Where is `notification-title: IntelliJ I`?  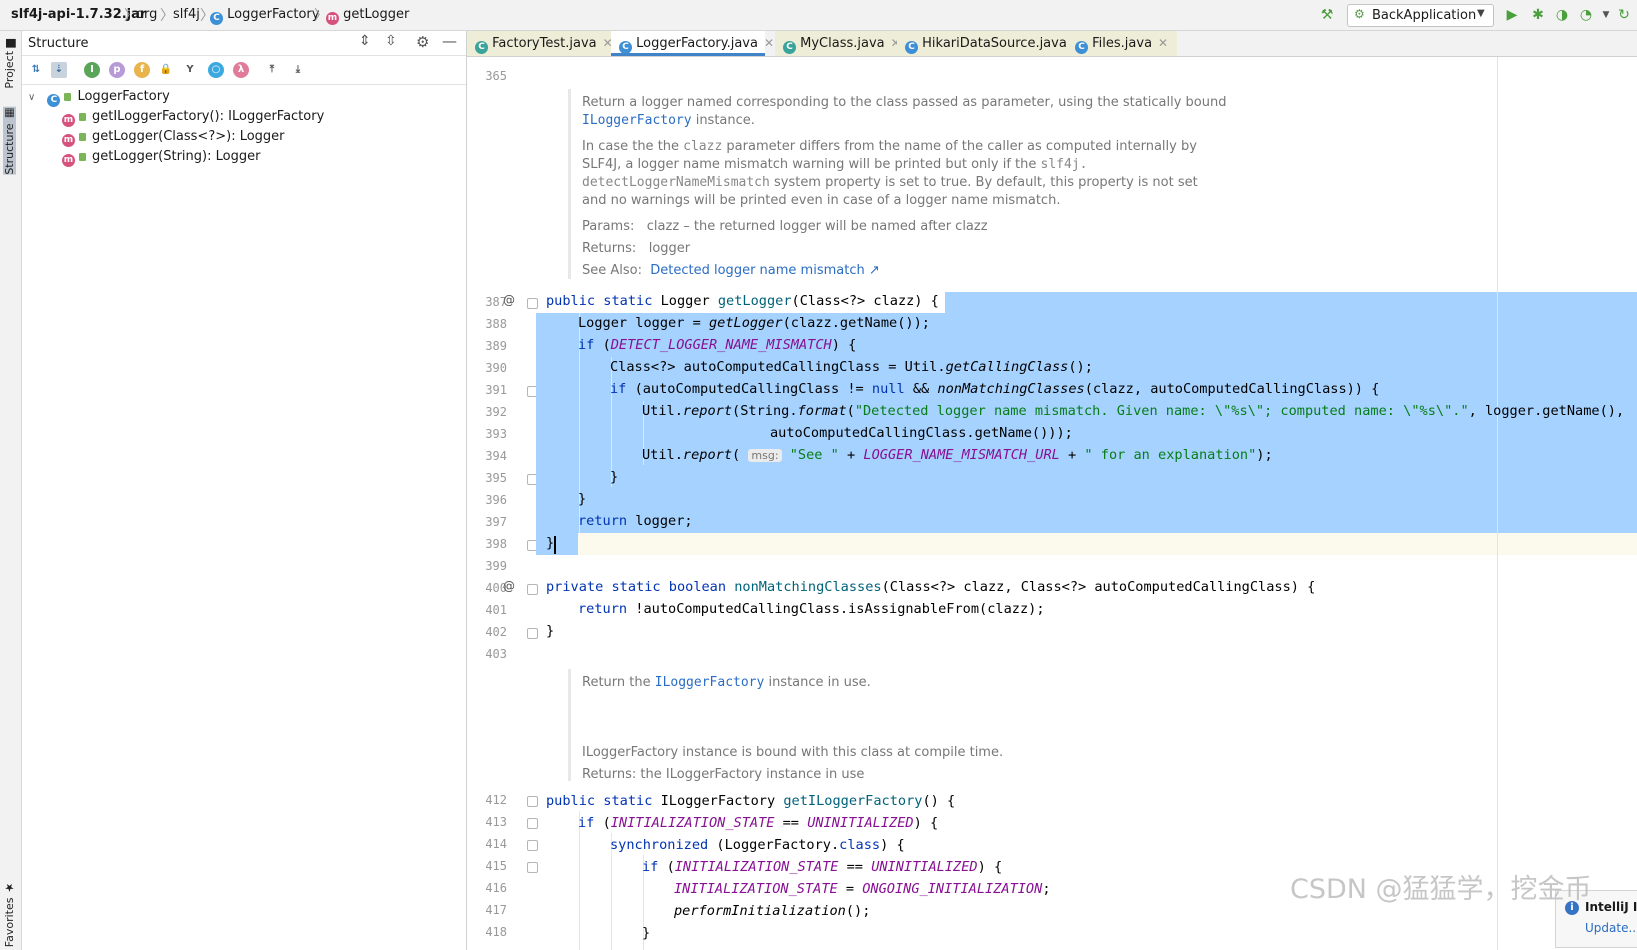
notification-title: IntelliJ I is located at coordinates (1611, 907).